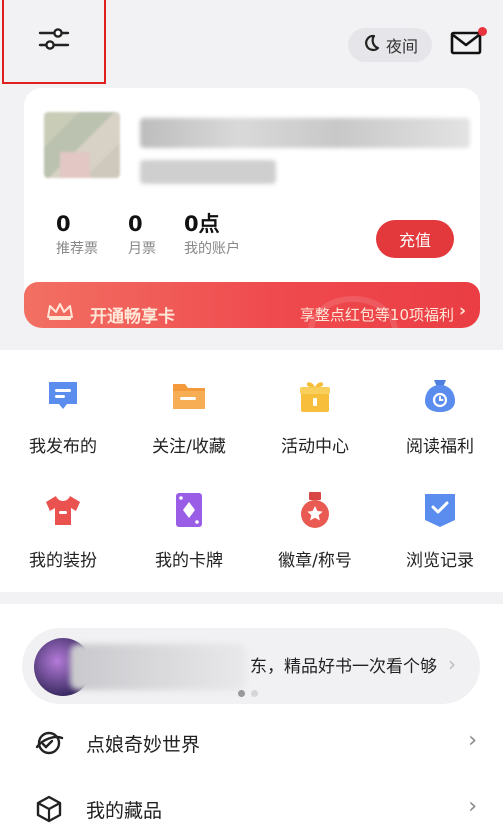  Describe the element at coordinates (315, 561) in the screenshot. I see `grid-item-label: 徽章/称号` at that location.